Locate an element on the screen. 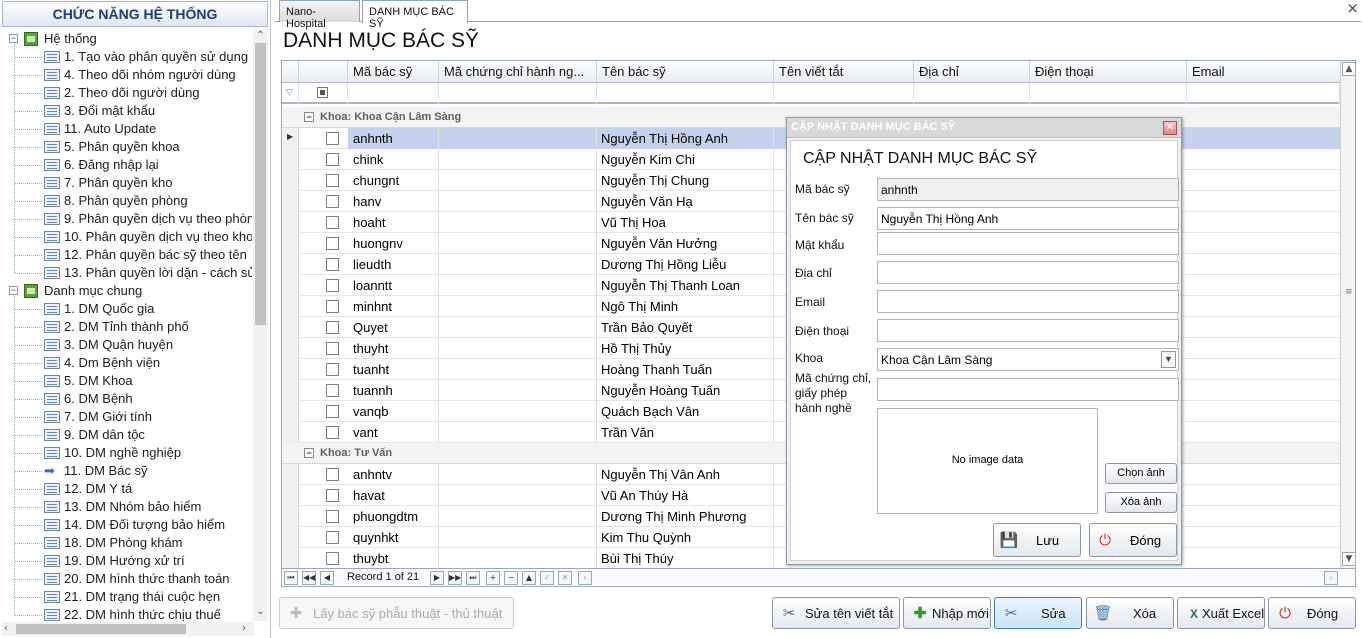 This screenshot has width=1363, height=638. cell-ten-bac-sy: Dương Thị Hồng Liễu is located at coordinates (685, 264).